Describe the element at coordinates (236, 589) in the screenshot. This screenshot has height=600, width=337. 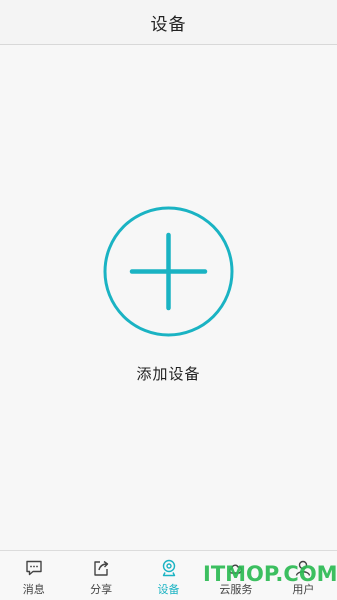
I see `tab-label-cloud-service: 云服务` at that location.